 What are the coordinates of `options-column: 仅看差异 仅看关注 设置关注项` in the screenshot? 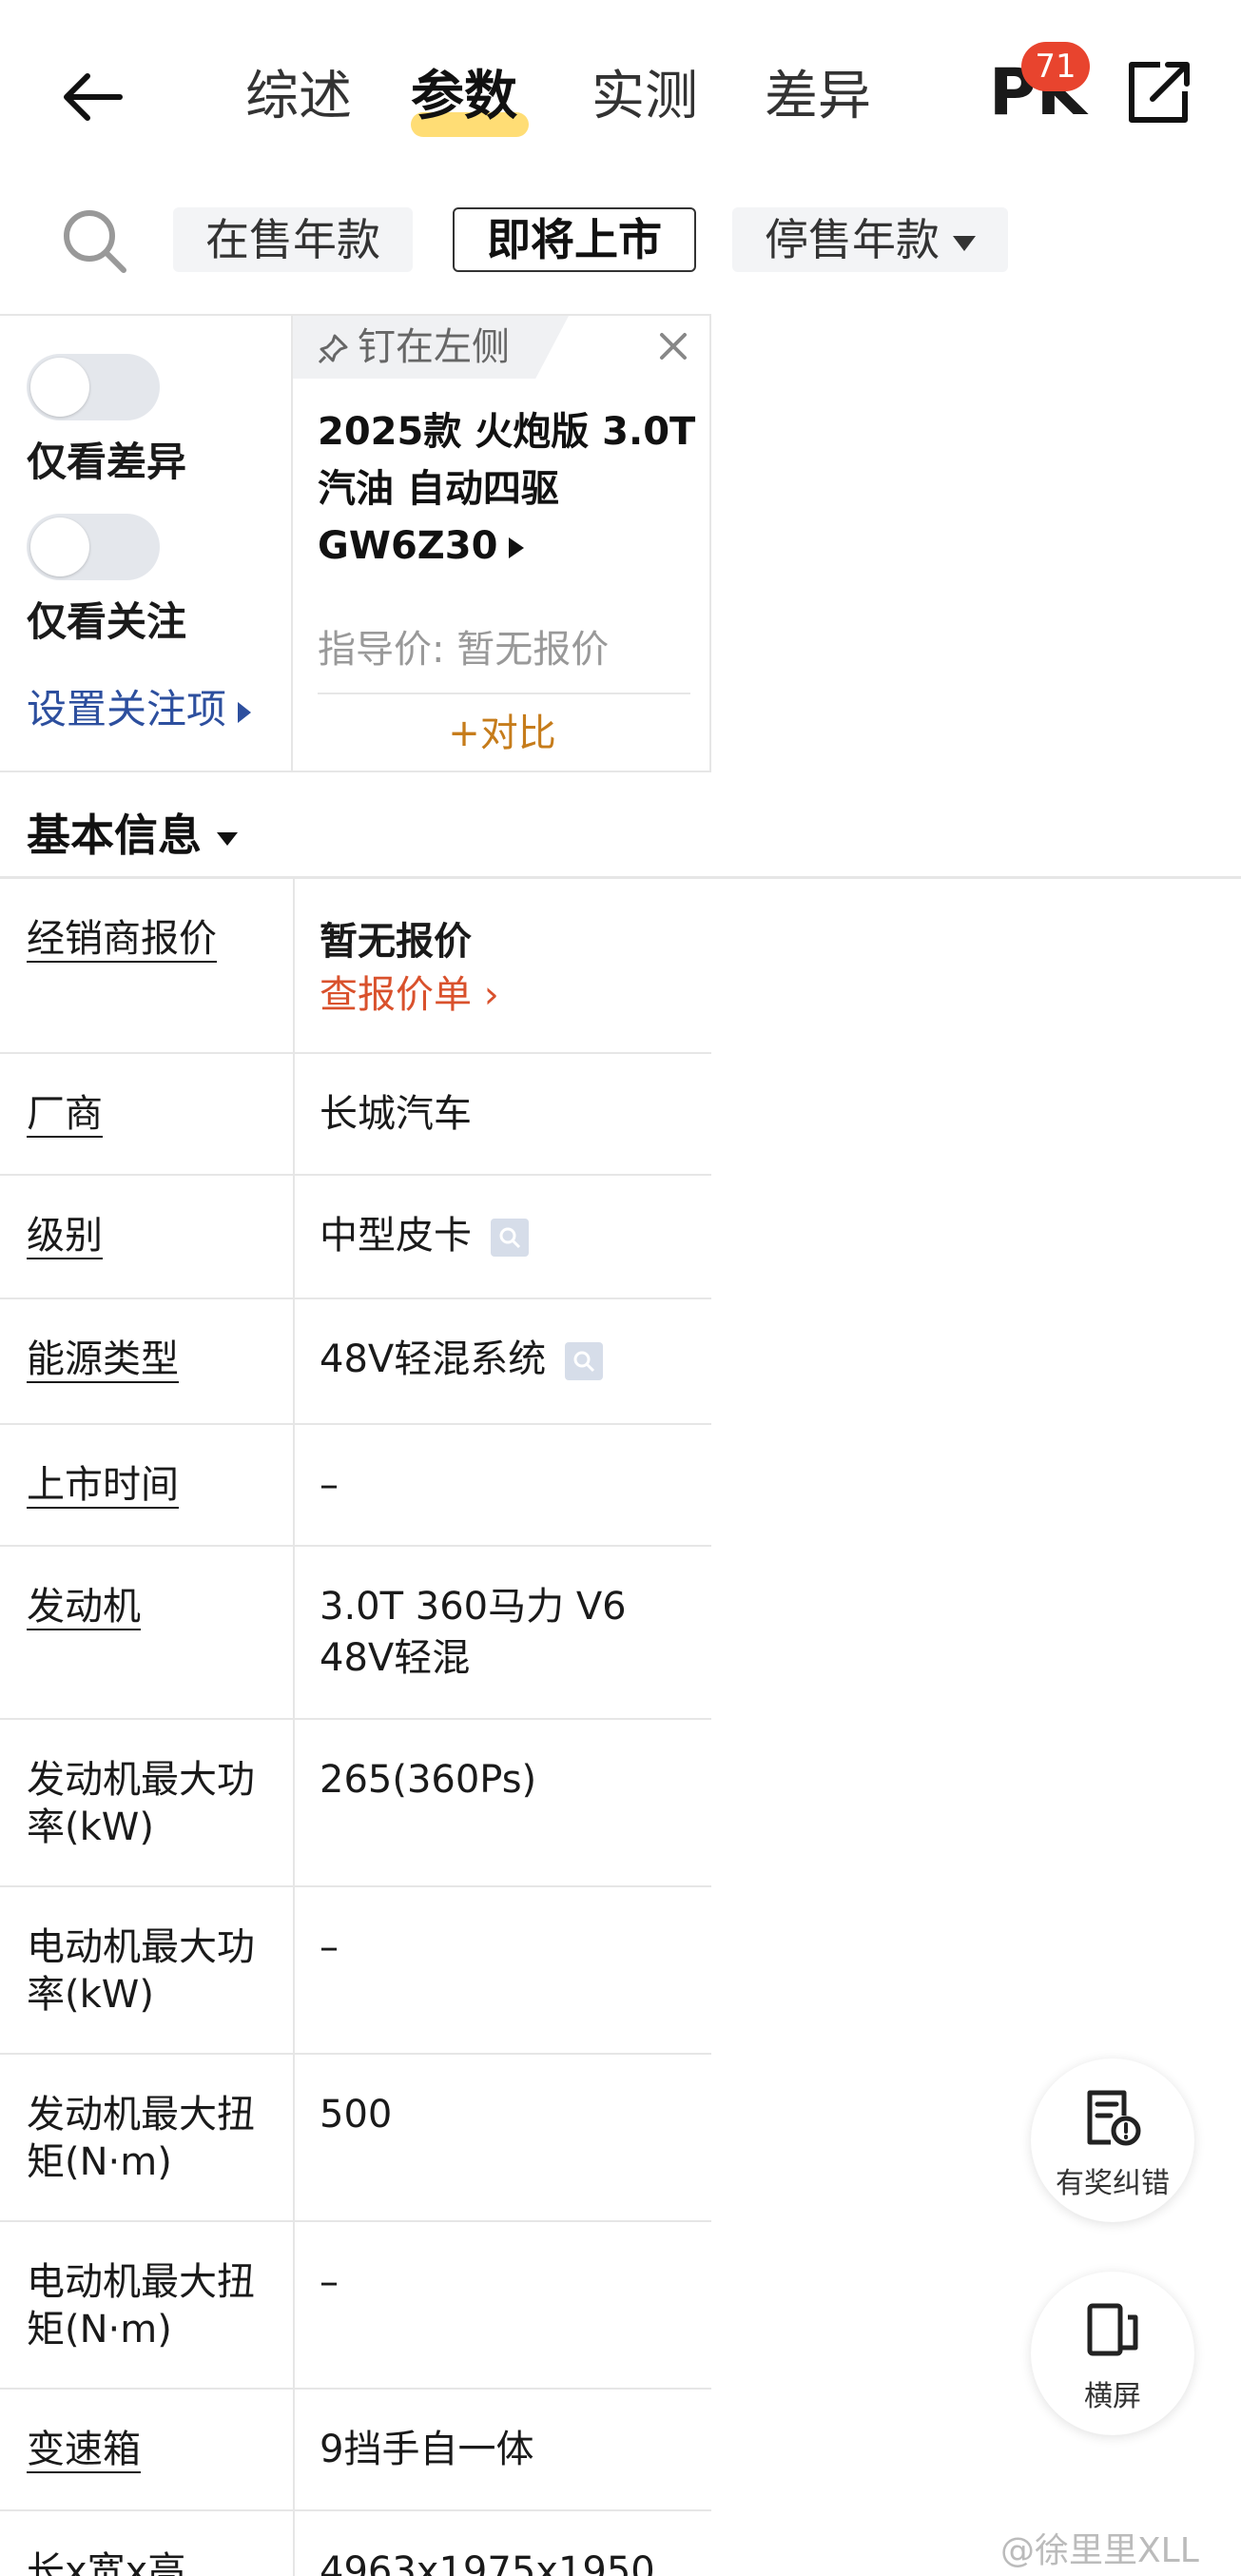 It's located at (146, 544).